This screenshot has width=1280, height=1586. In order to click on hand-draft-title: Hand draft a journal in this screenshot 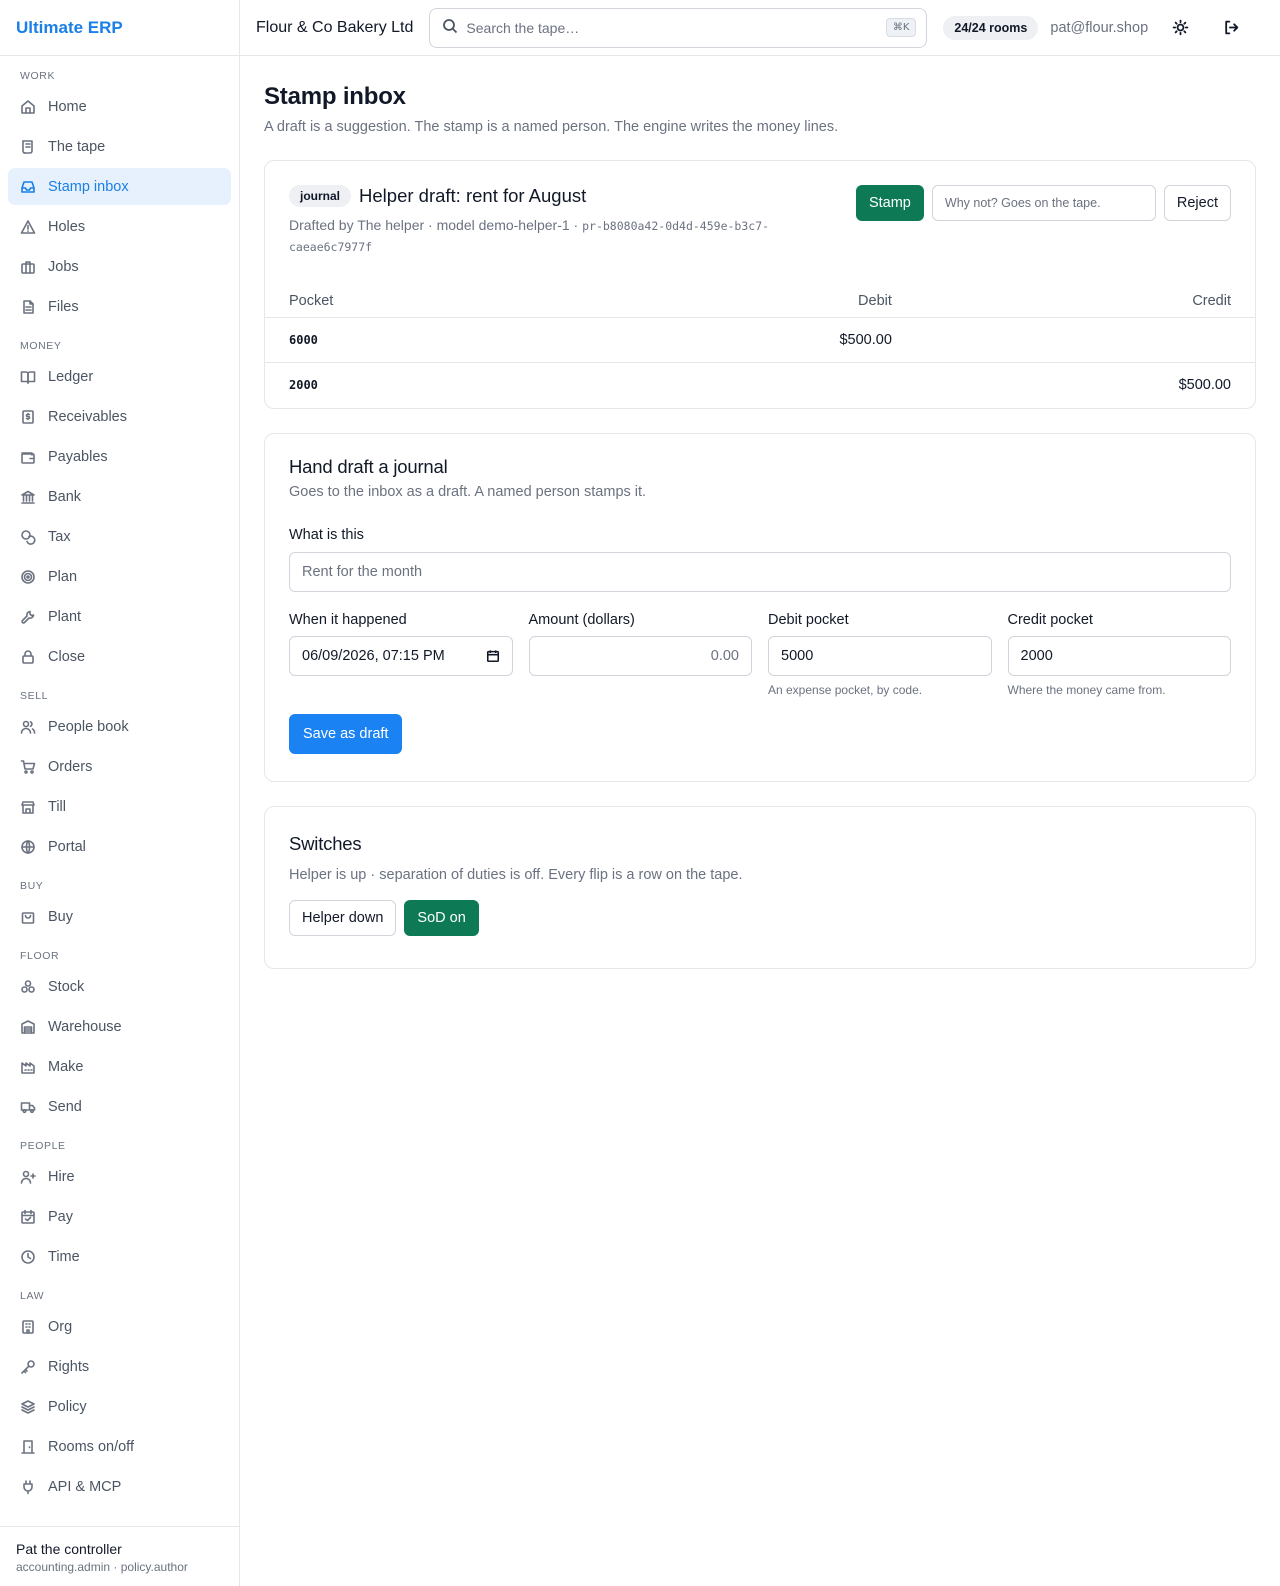, I will do `click(368, 466)`.